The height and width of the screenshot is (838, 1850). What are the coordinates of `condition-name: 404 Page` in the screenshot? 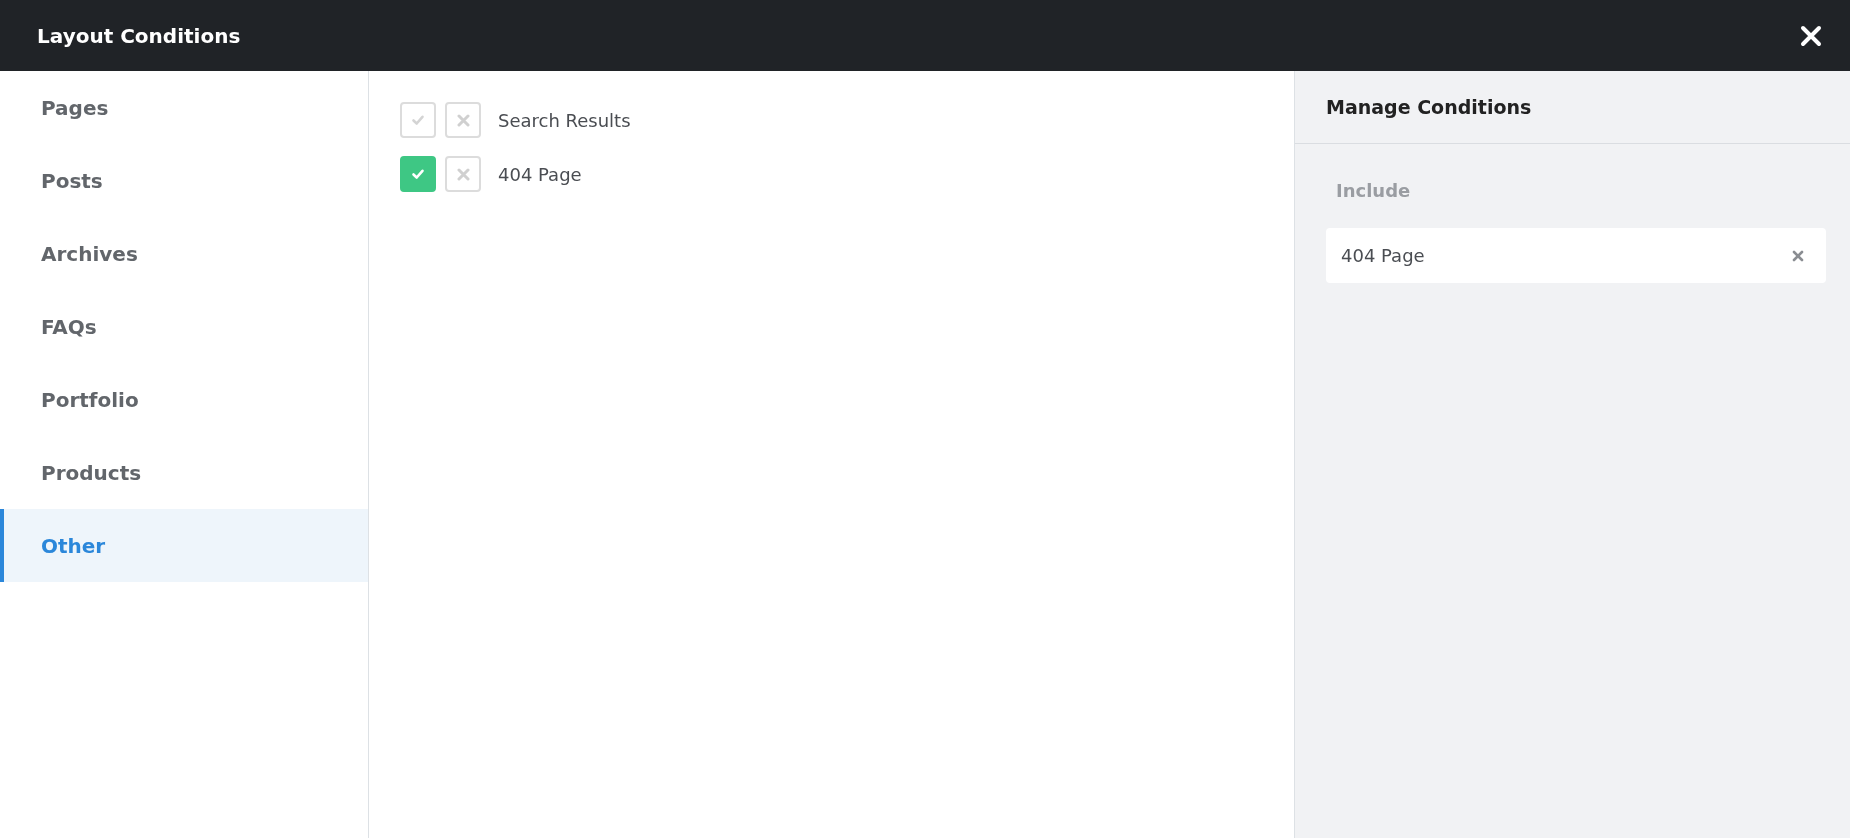 It's located at (1383, 255).